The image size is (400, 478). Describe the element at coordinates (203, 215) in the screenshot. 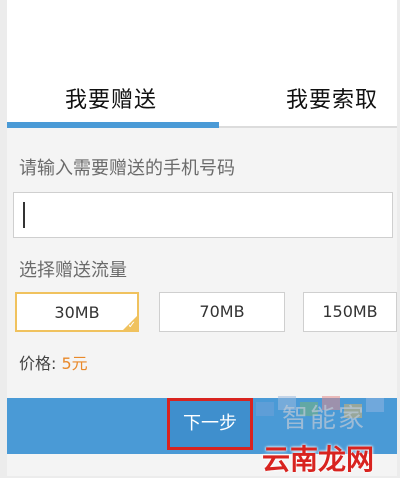

I see `phone-number-input` at that location.